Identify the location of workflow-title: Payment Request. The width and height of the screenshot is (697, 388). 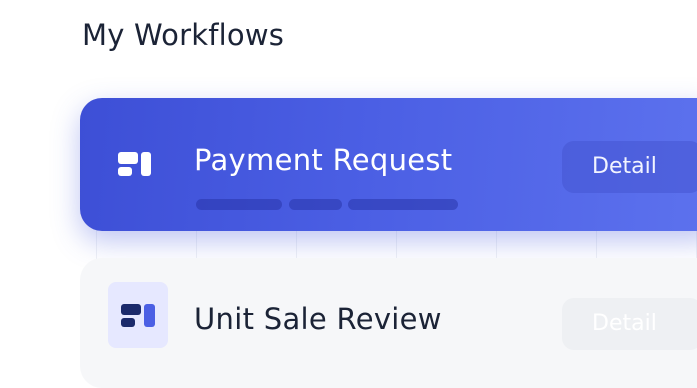
(323, 160).